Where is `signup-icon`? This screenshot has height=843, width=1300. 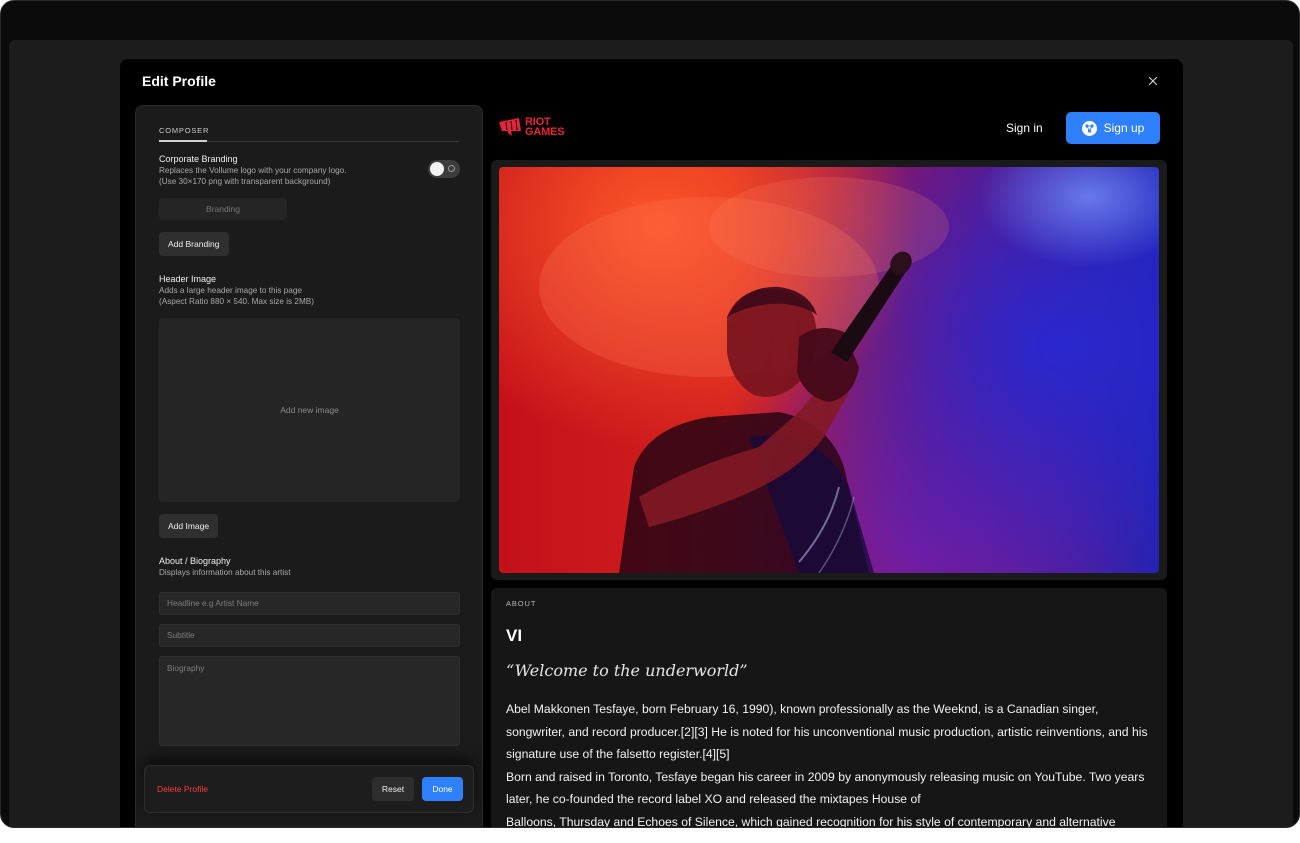
signup-icon is located at coordinates (1089, 128).